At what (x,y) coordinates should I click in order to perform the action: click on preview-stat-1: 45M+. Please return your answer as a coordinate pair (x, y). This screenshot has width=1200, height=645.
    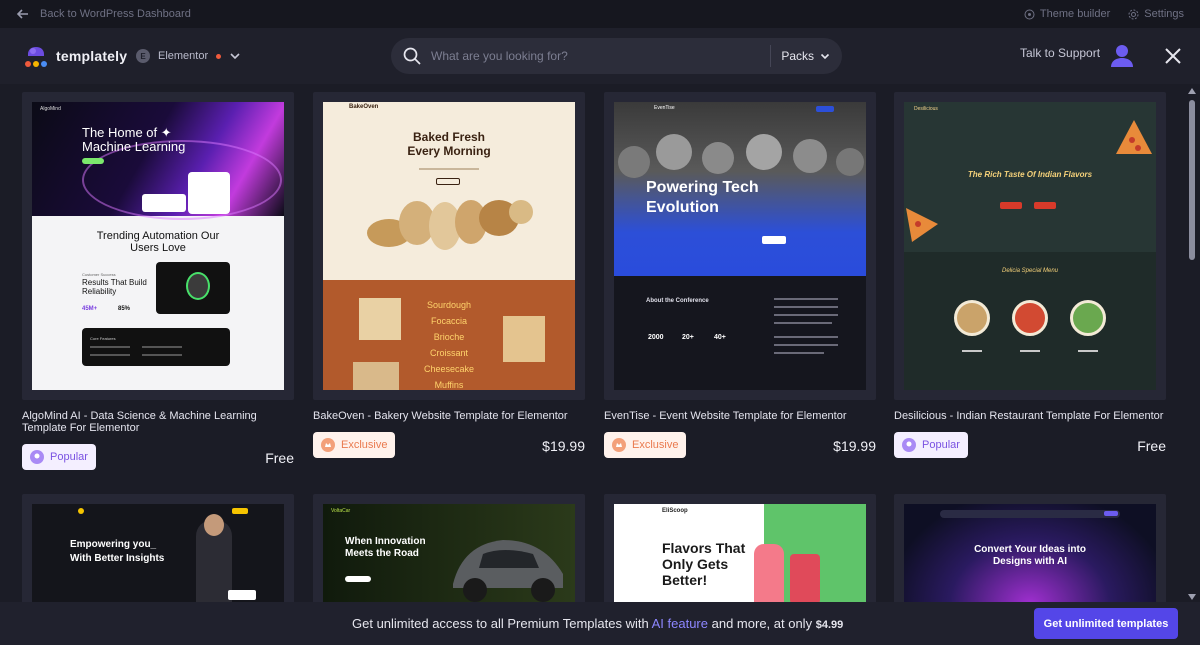
    Looking at the image, I should click on (90, 309).